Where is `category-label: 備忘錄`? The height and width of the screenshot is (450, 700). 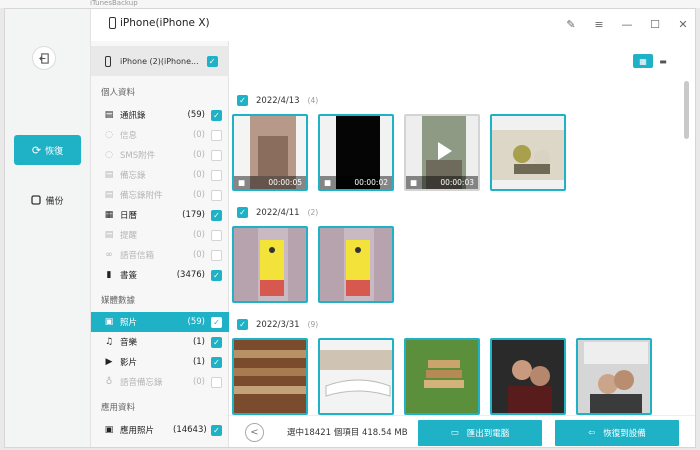 category-label: 備忘錄 is located at coordinates (133, 176).